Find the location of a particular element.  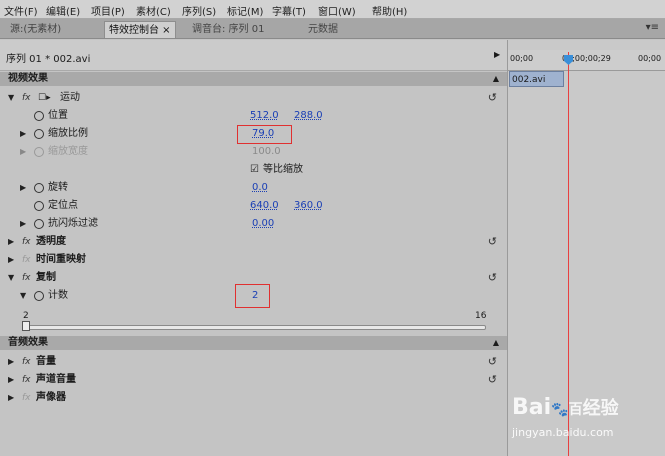

ruler-time-end: 00;00 is located at coordinates (650, 58).